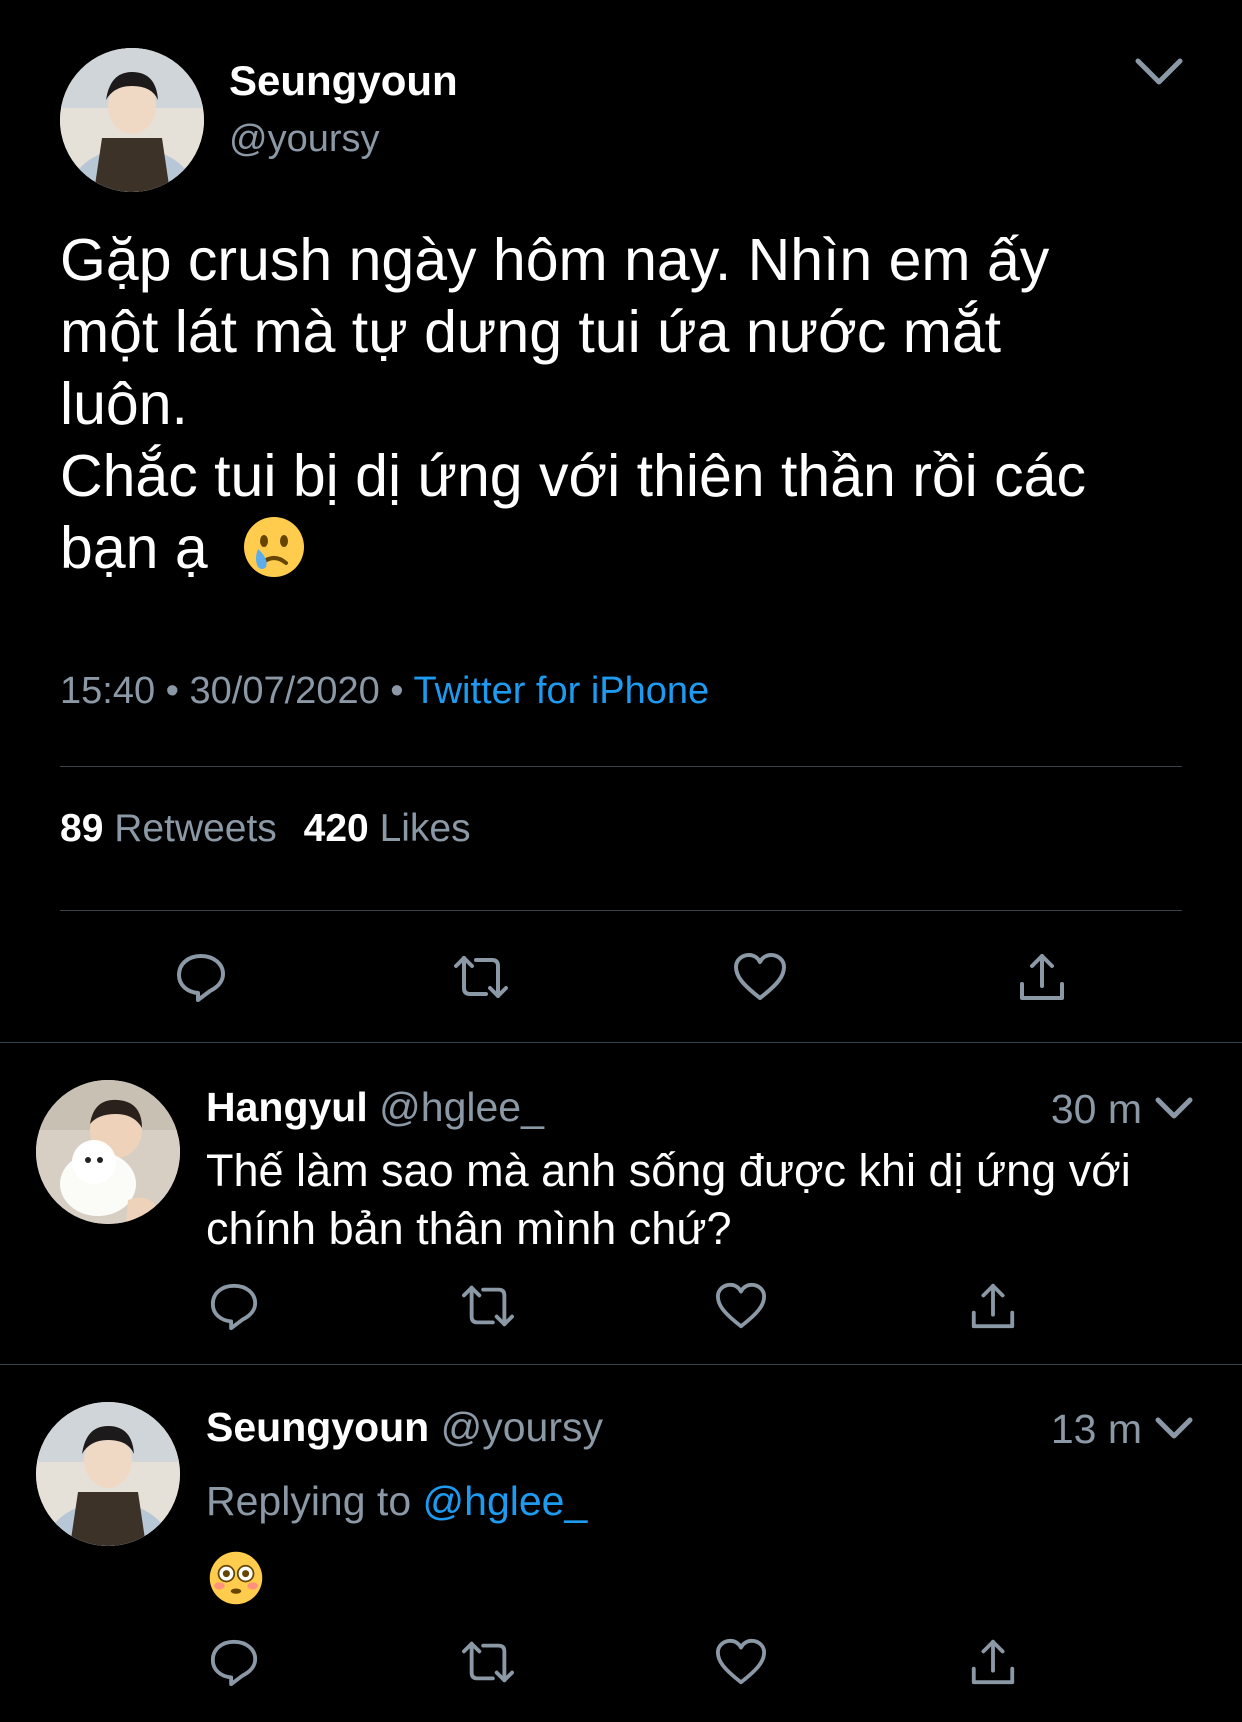 The height and width of the screenshot is (1722, 1242). What do you see at coordinates (274, 547) in the screenshot?
I see `crying-face-emoji` at bounding box center [274, 547].